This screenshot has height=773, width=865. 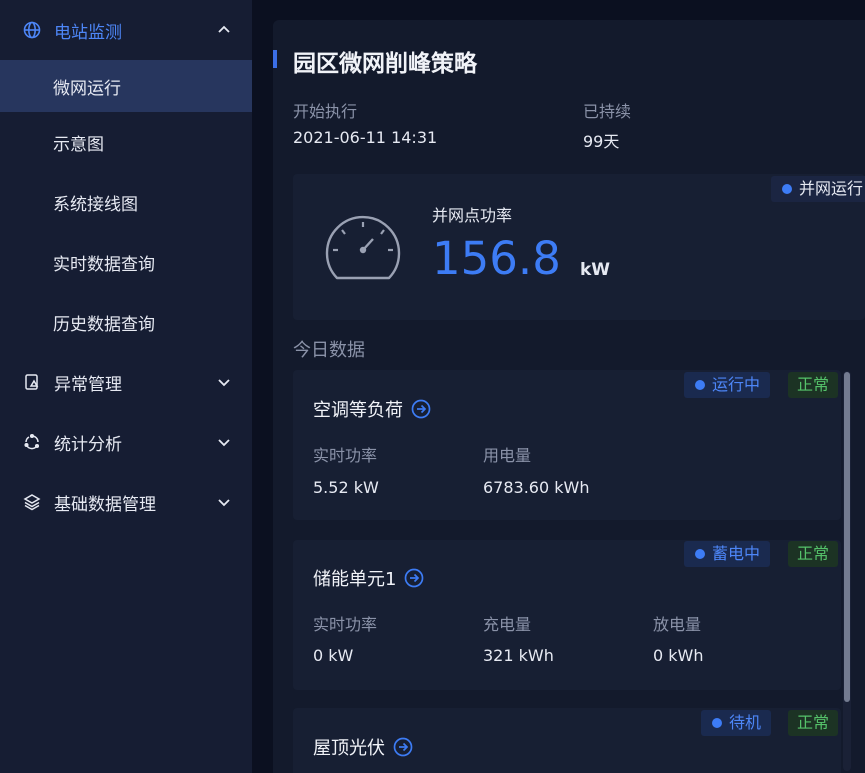 I want to click on field-value: 0 kW, so click(x=333, y=655).